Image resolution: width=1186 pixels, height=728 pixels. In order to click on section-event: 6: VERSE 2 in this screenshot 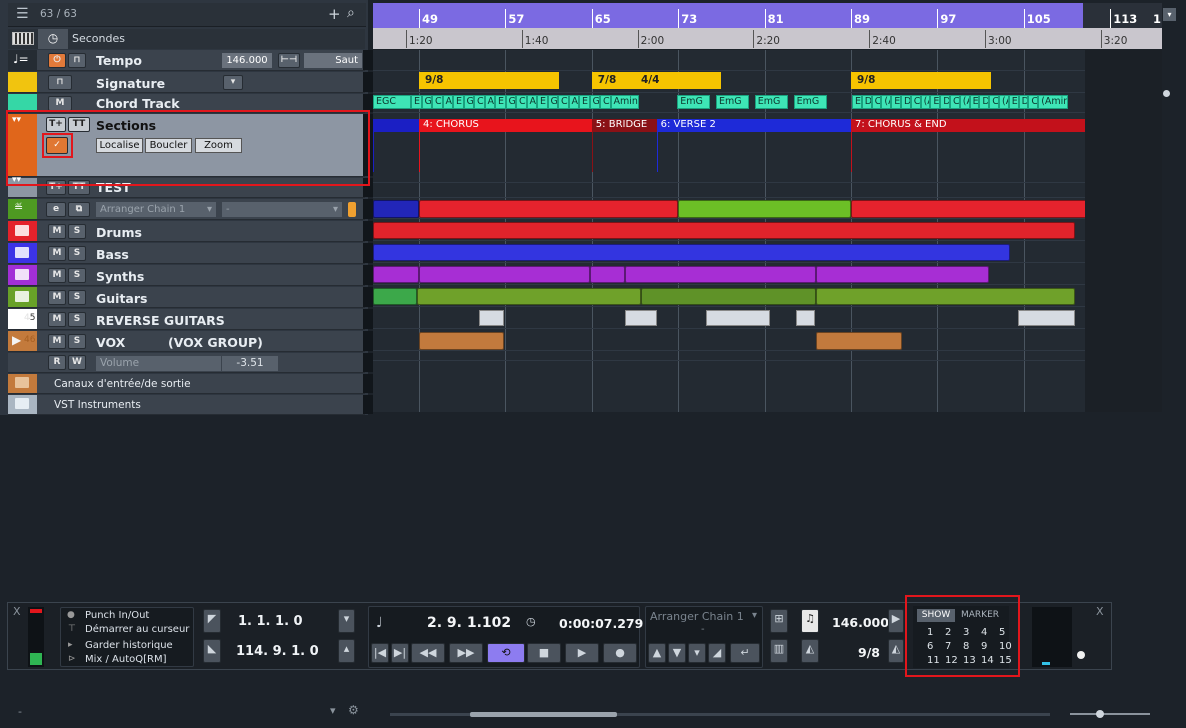, I will do `click(753, 125)`.